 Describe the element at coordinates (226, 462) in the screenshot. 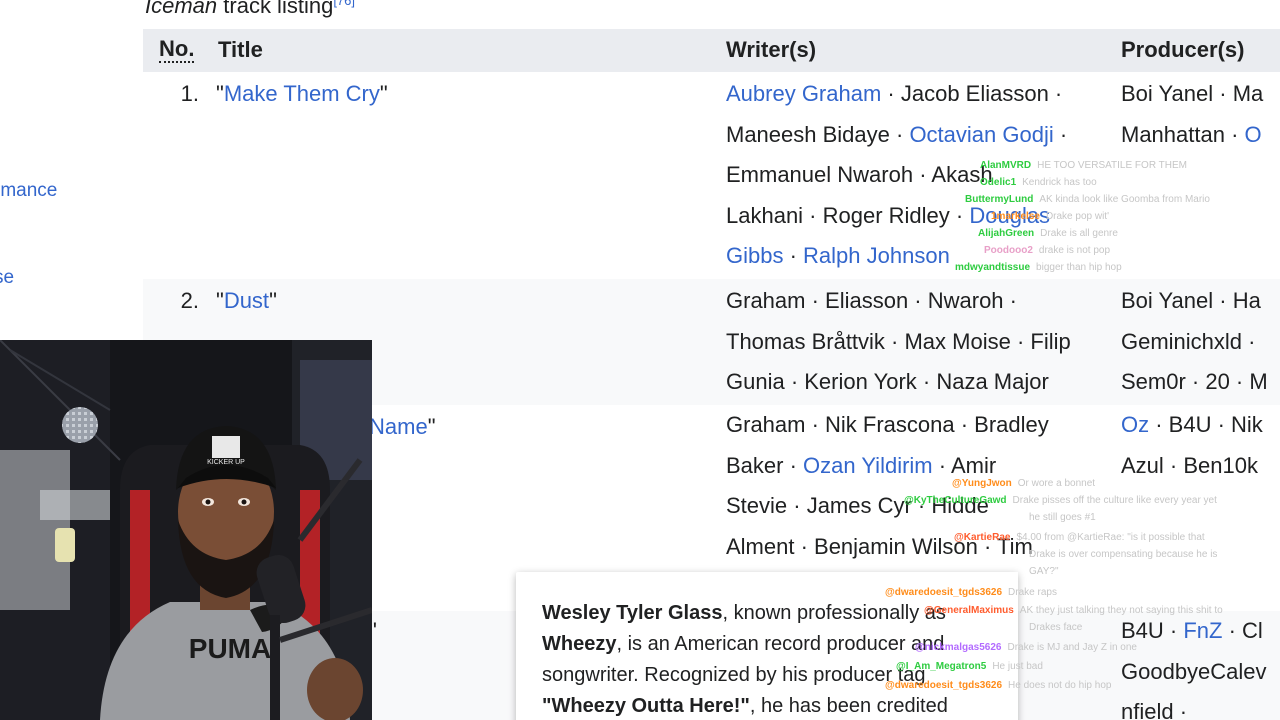

I see `cap-text: KICKER UP` at that location.